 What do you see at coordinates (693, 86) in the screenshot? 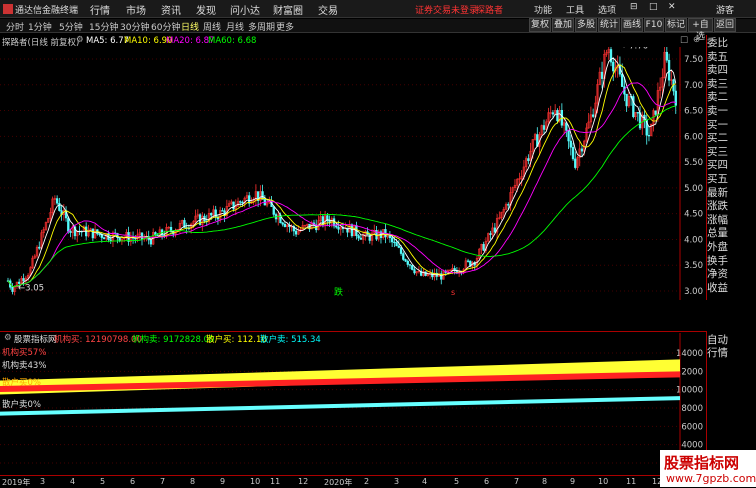
I see `price-tick-label: 7.00` at bounding box center [693, 86].